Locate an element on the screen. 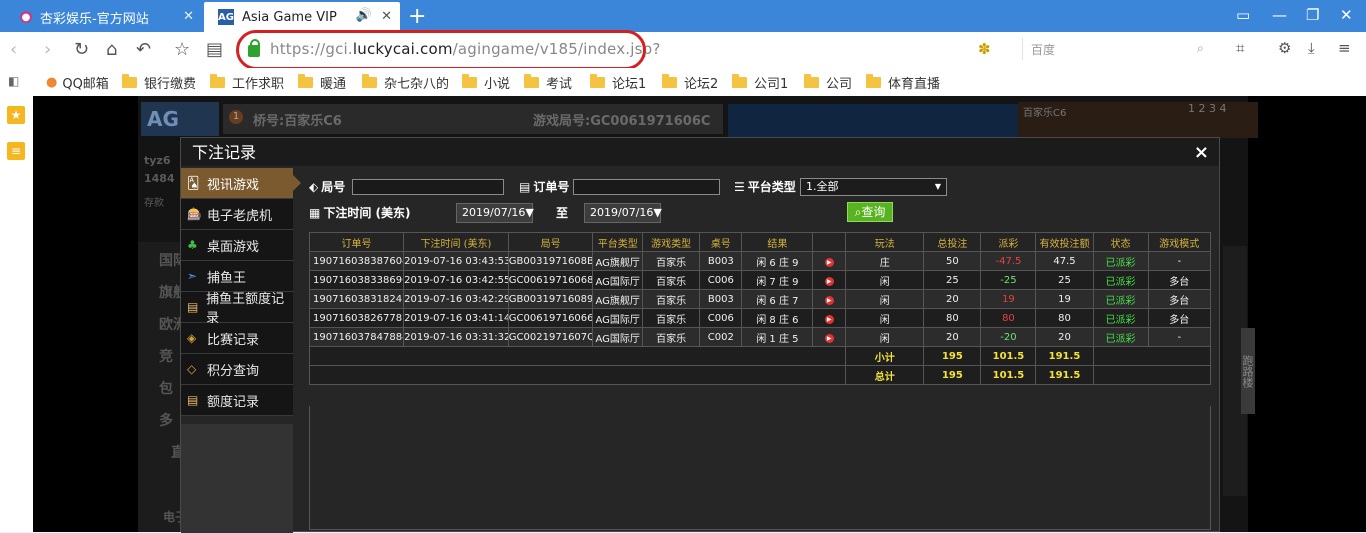 The height and width of the screenshot is (533, 1366). bookmark-folder: 银行缴费 is located at coordinates (159, 82).